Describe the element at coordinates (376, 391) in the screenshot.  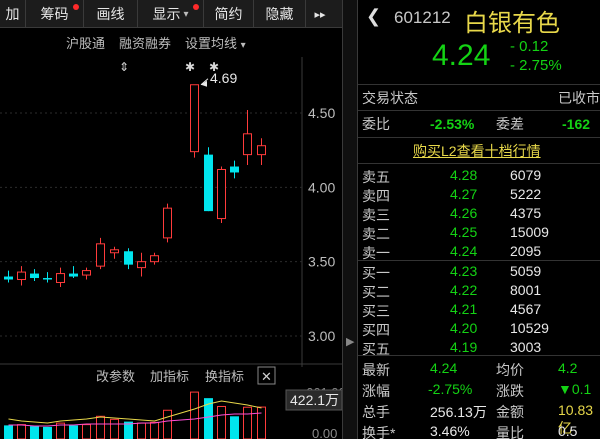
I see `stat-label: 涨幅` at that location.